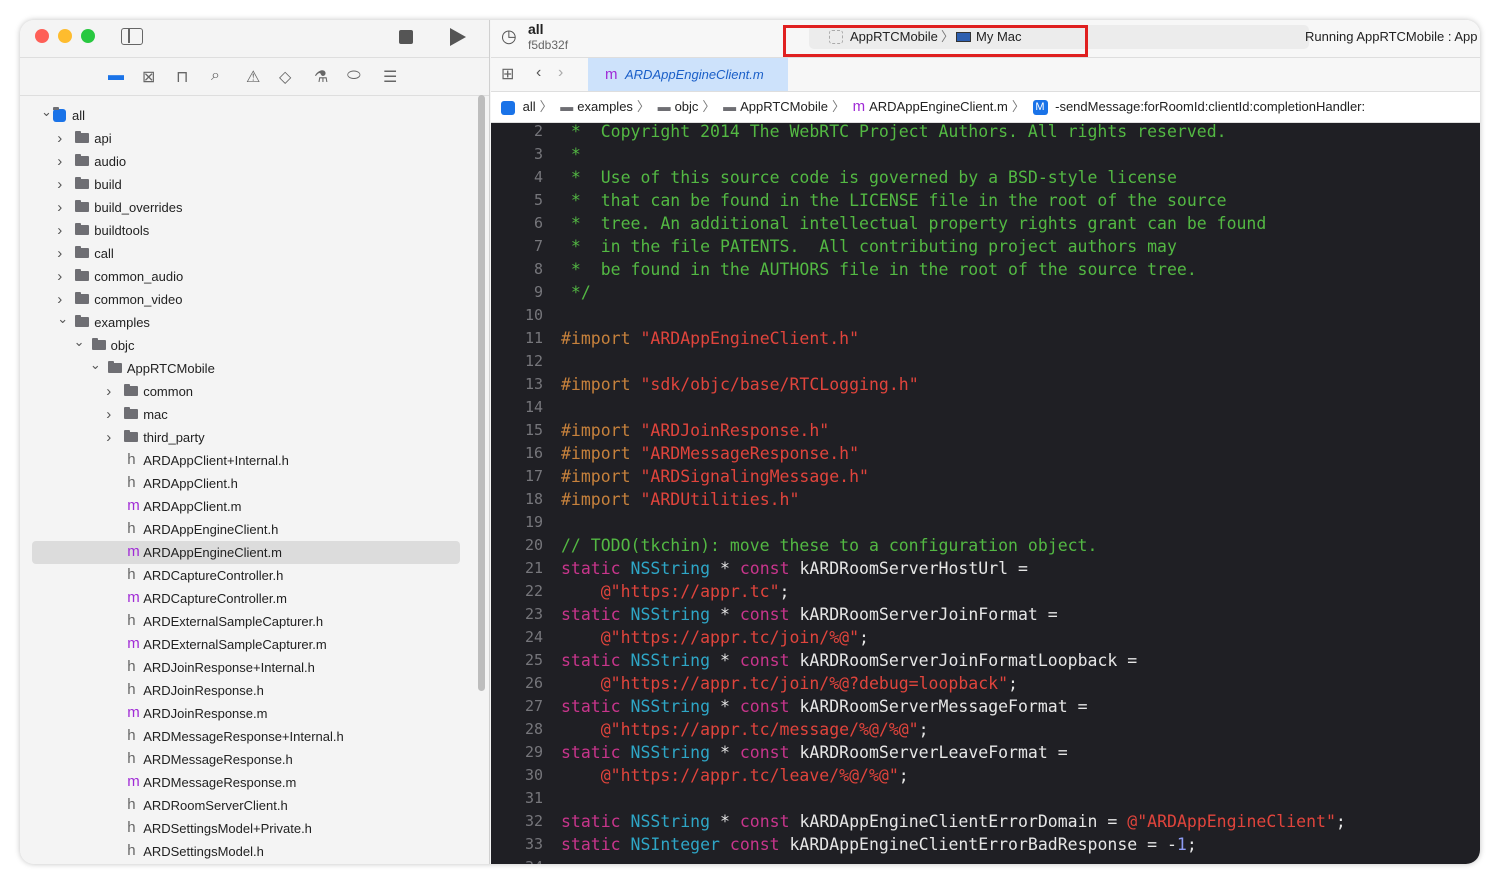 This screenshot has height=884, width=1500. Describe the element at coordinates (481, 393) in the screenshot. I see `navigator-scrollbar` at that location.